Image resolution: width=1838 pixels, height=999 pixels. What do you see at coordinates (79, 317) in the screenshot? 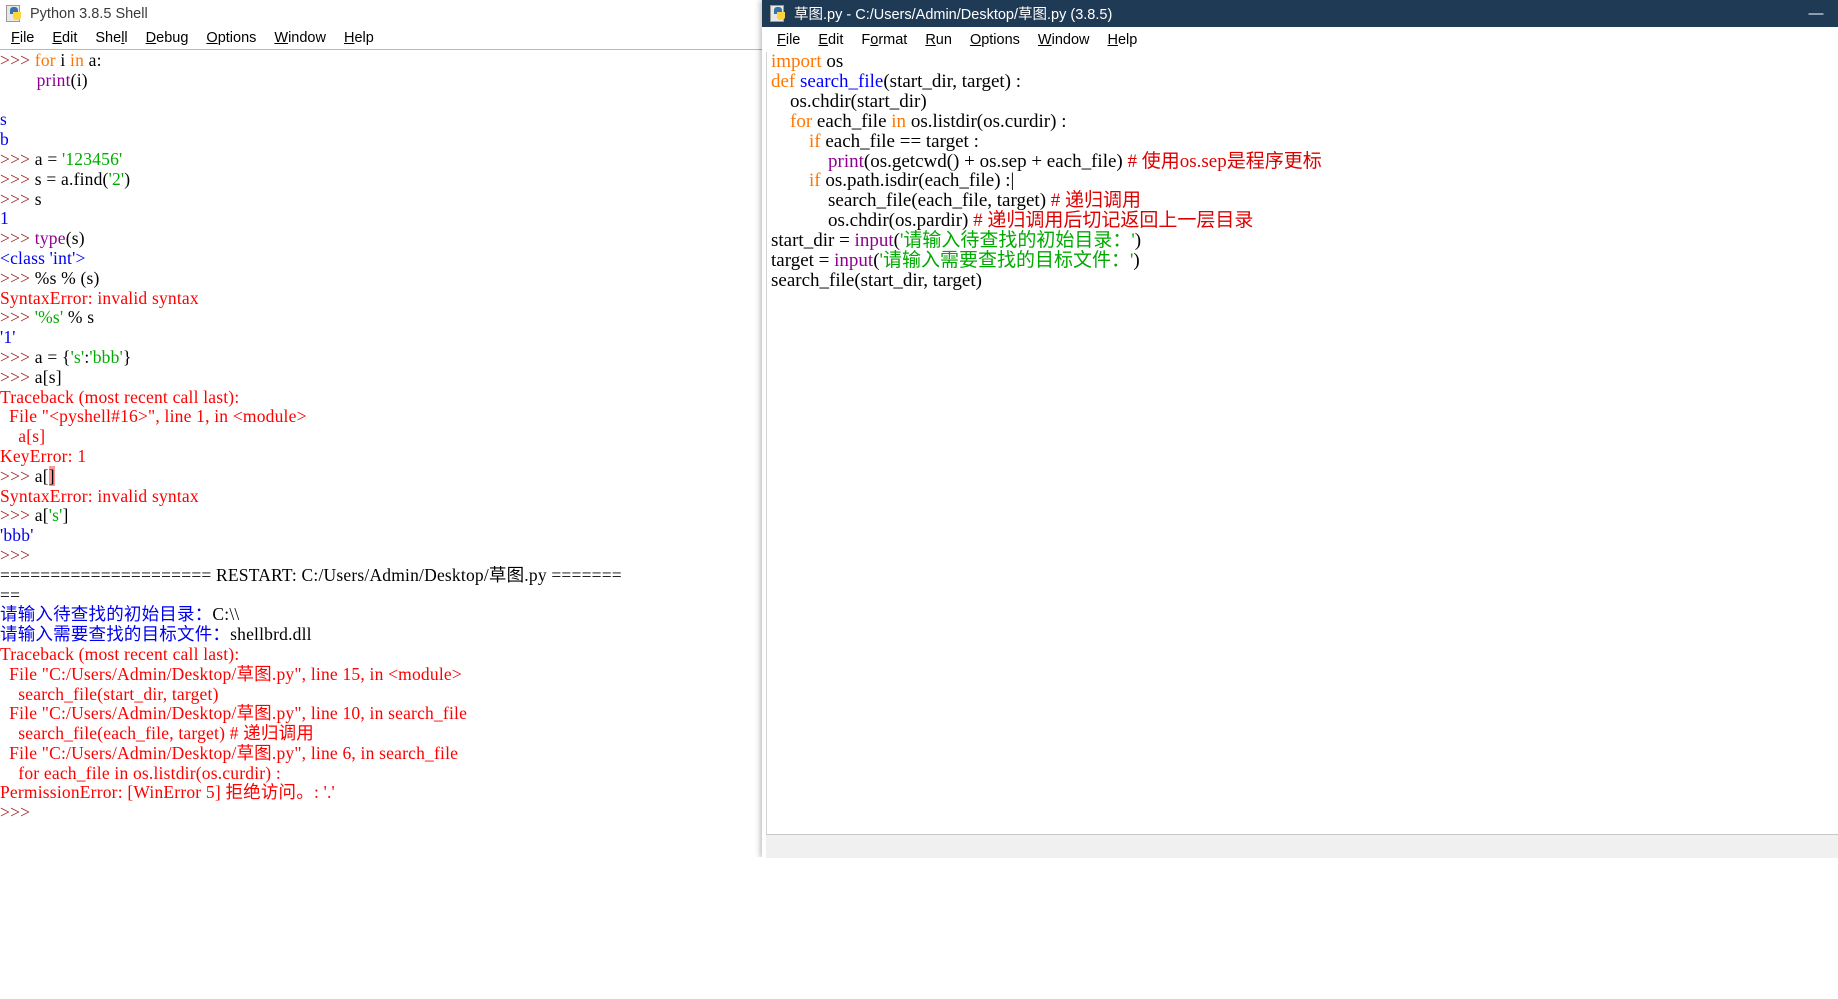
I see `code-span: % s` at bounding box center [79, 317].